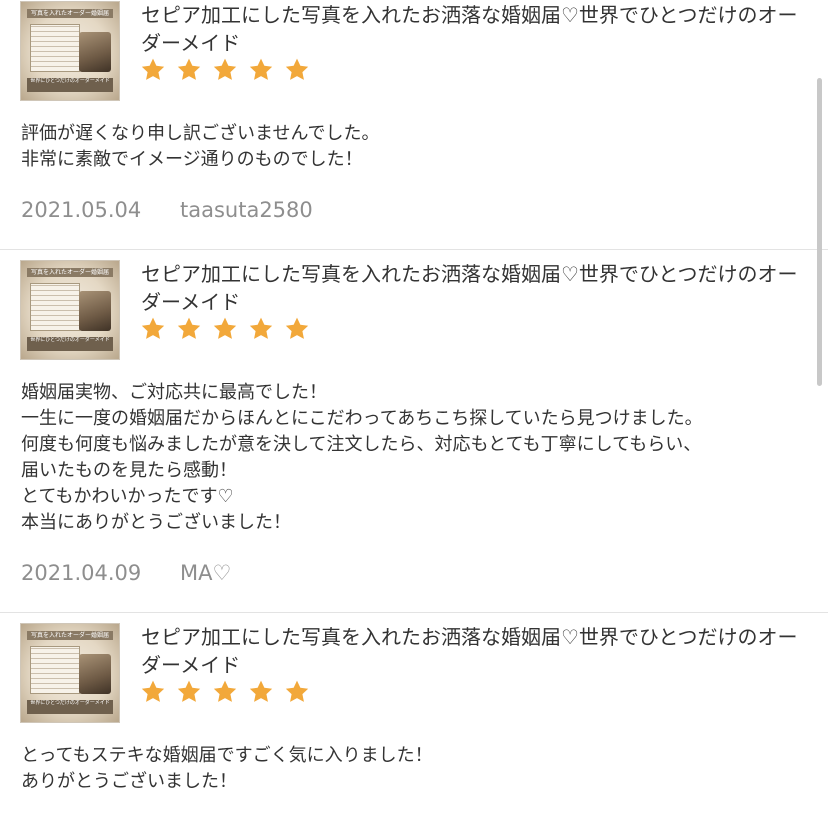 This screenshot has height=828, width=828. I want to click on review-comment: 評価が遅くなり申し訳ございませんでした。 非常に素敵でイメージ通りのものでした！, so click(416, 147).